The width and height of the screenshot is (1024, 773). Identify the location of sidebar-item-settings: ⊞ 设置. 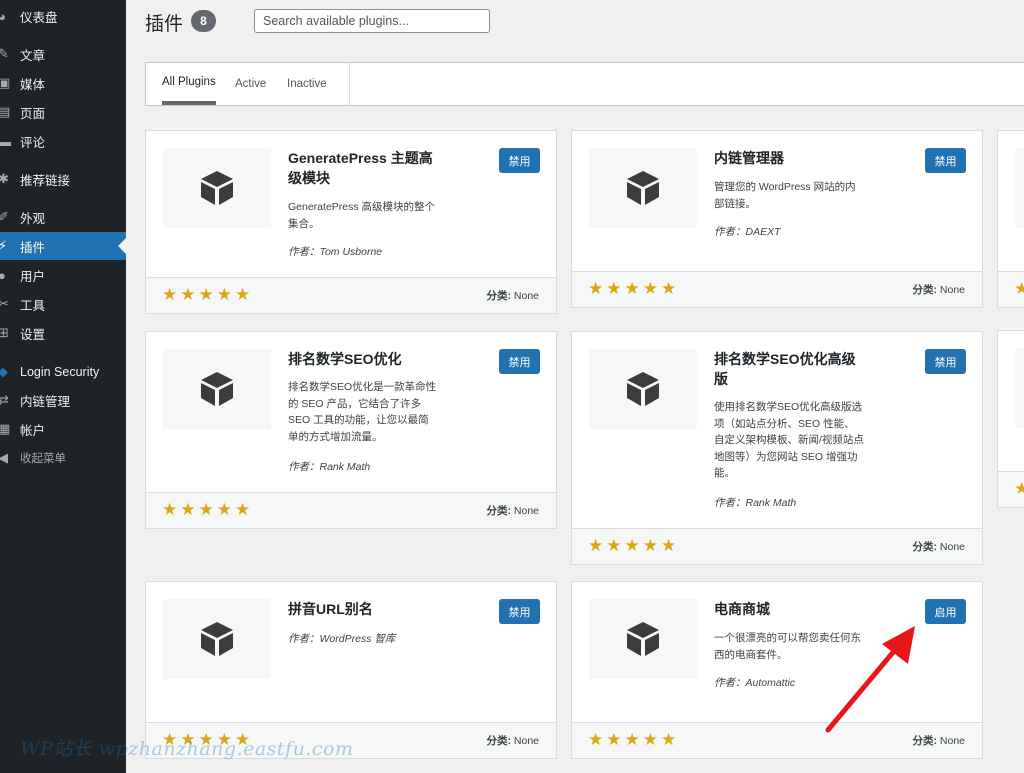
(63, 333).